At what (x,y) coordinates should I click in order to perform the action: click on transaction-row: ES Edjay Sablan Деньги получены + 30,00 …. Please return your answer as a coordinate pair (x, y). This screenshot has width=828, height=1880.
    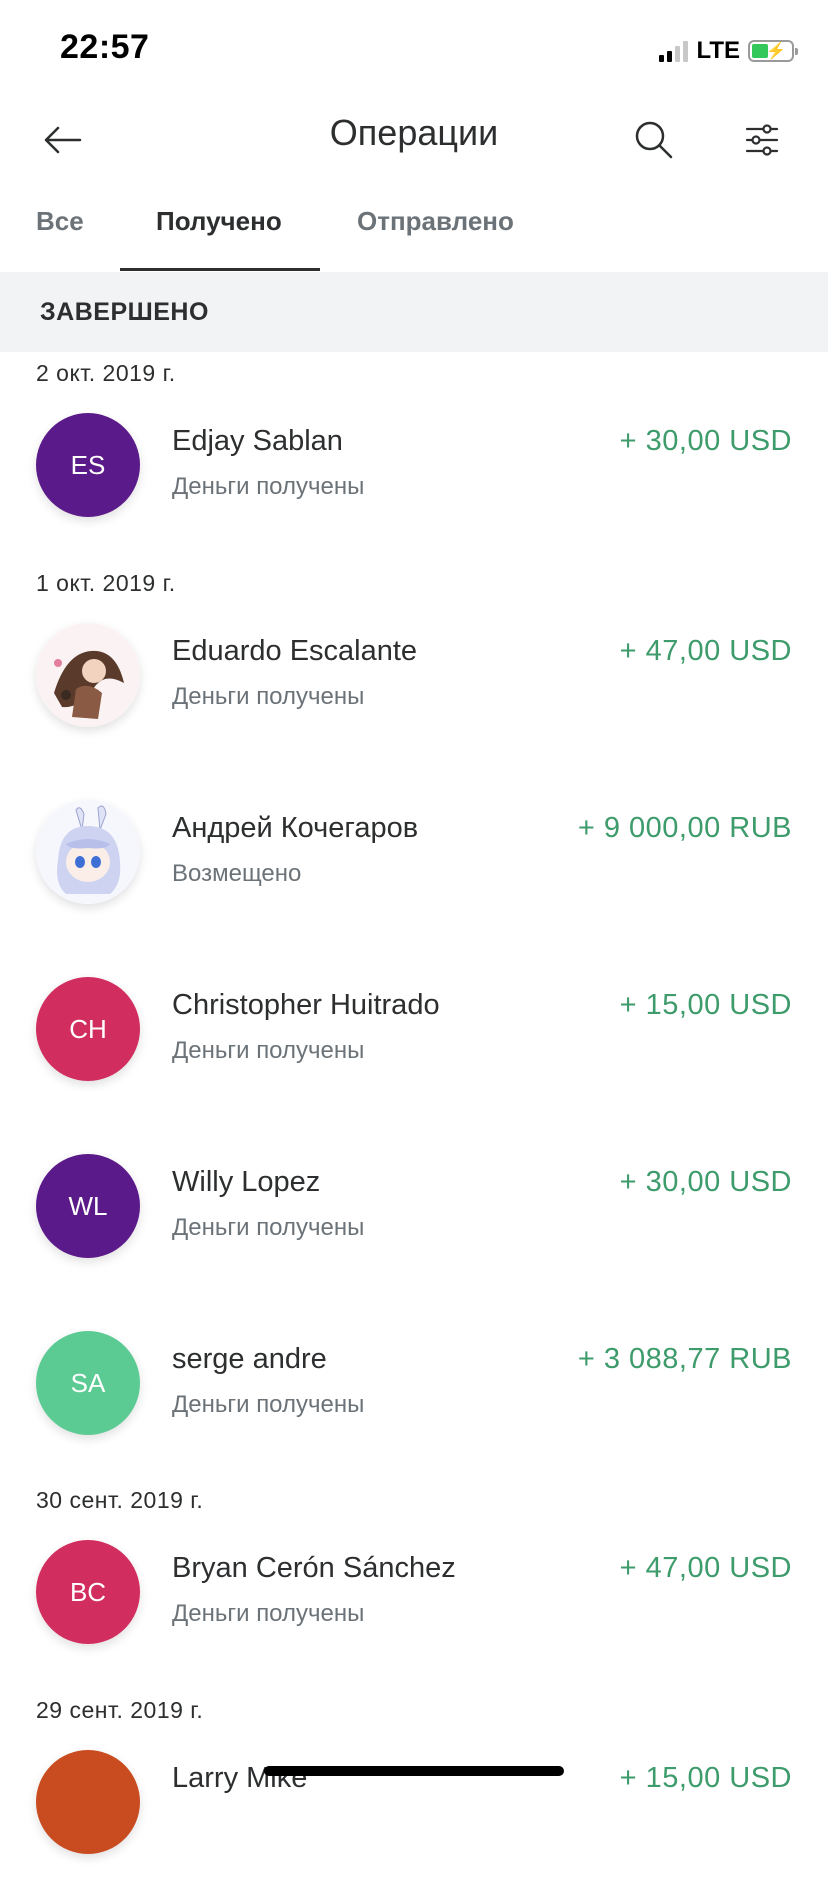
    Looking at the image, I should click on (414, 478).